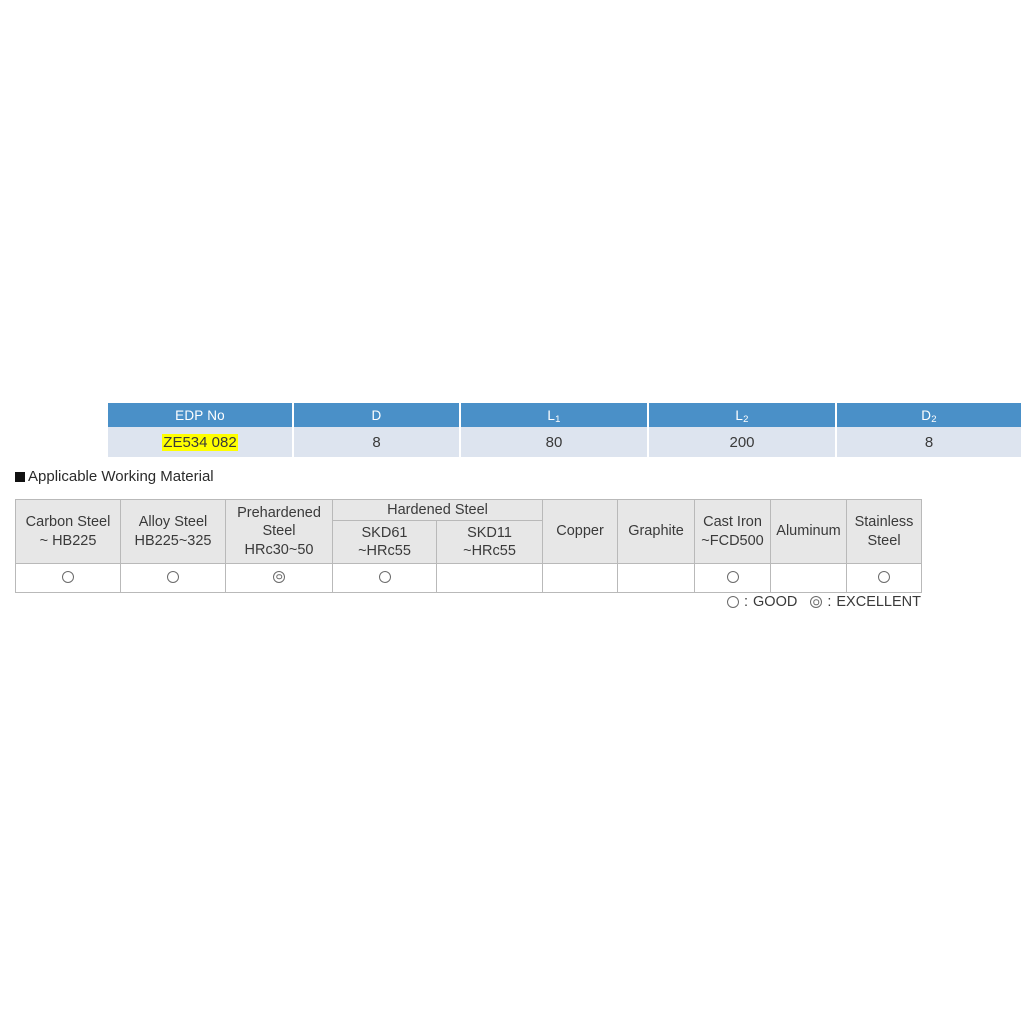 This screenshot has height=1024, width=1024. What do you see at coordinates (554, 442) in the screenshot?
I see `spec-cell-l1: 80` at bounding box center [554, 442].